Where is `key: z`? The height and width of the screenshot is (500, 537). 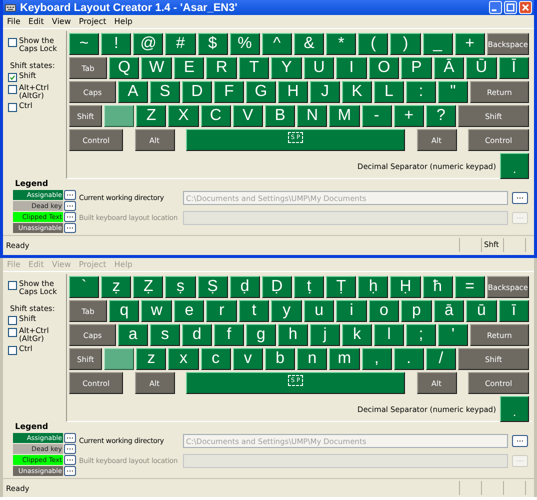
key: z is located at coordinates (151, 359).